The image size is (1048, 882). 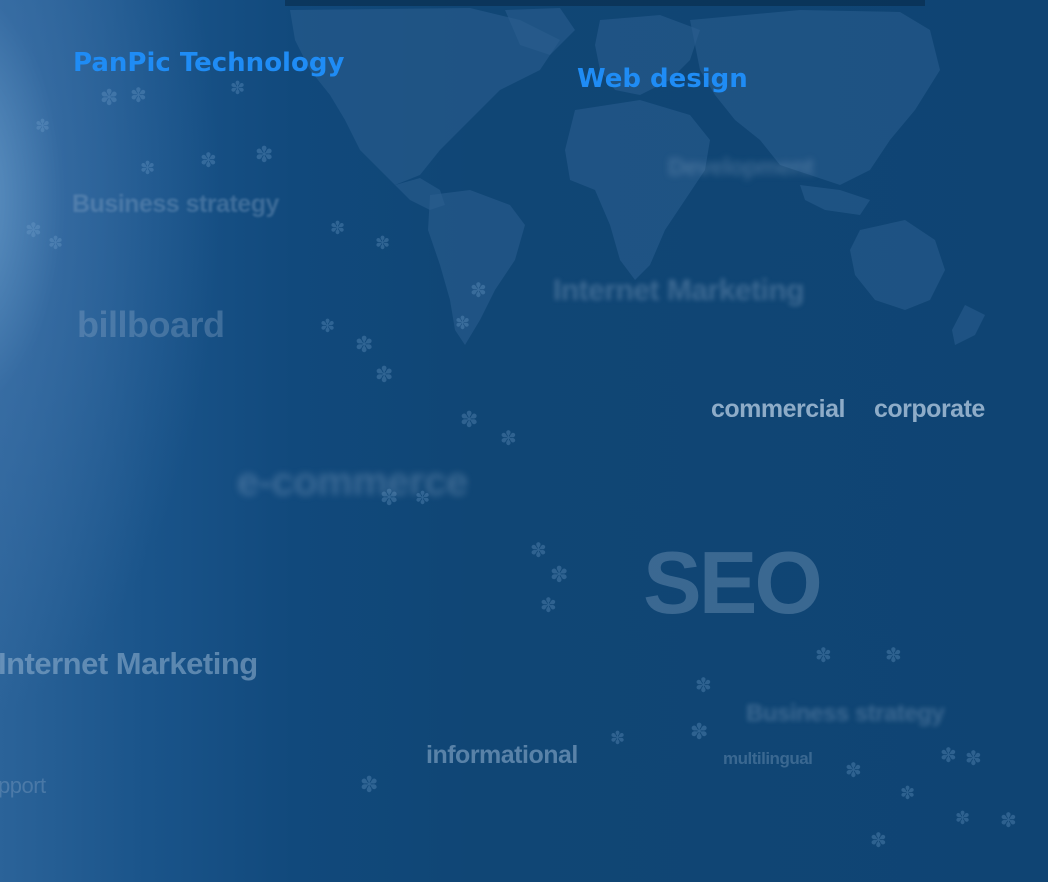 What do you see at coordinates (352, 482) in the screenshot?
I see `keyword-ecommerce-blurred: e-commerce` at bounding box center [352, 482].